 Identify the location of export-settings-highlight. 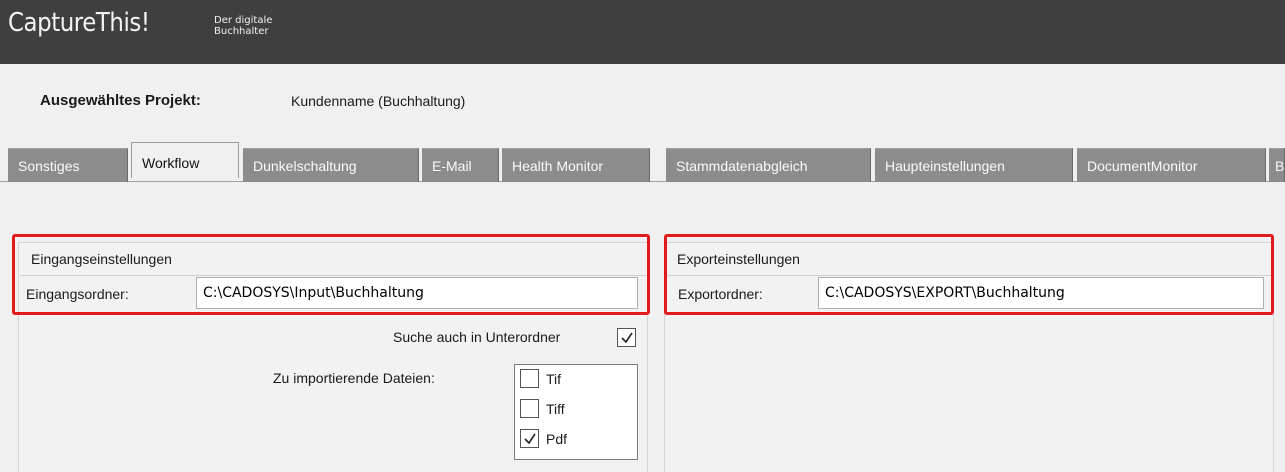
(969, 274).